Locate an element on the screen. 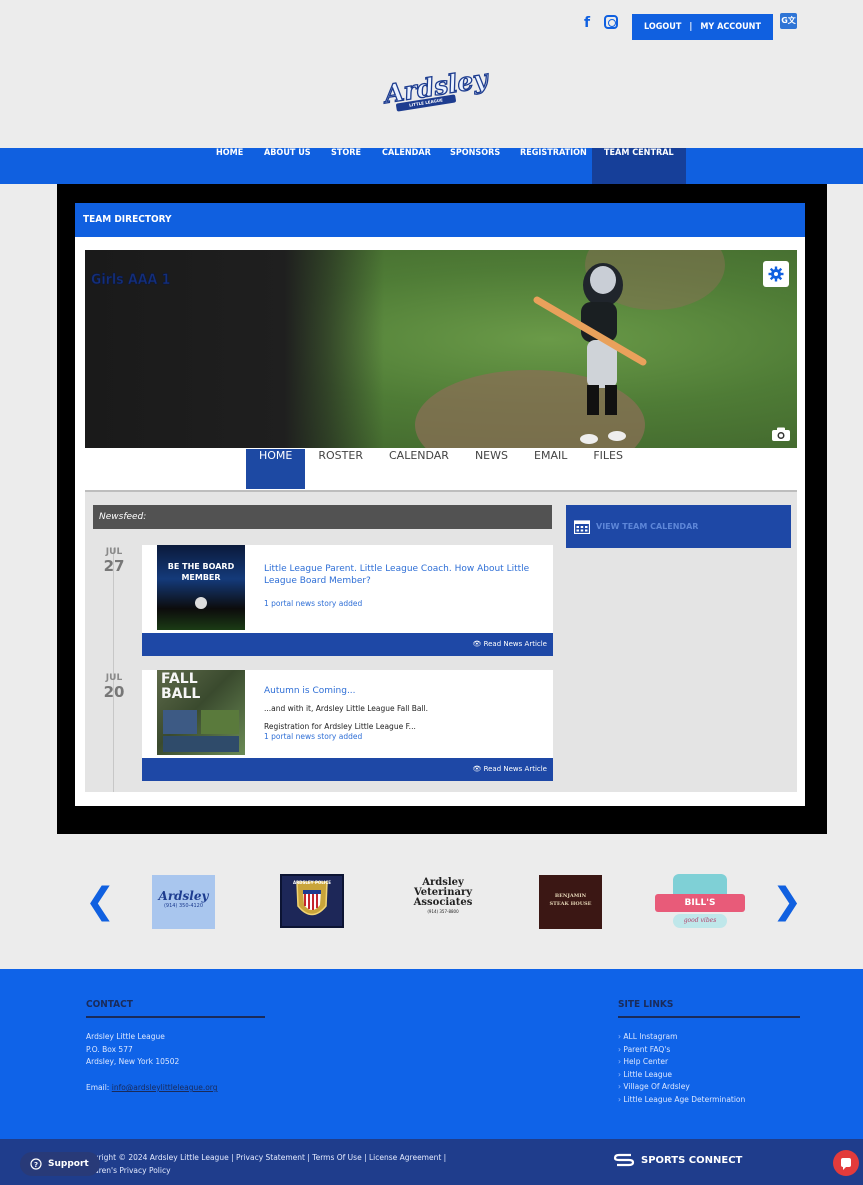  sponsor-logo: Ardsley (914) 350-4120 is located at coordinates (183, 902).